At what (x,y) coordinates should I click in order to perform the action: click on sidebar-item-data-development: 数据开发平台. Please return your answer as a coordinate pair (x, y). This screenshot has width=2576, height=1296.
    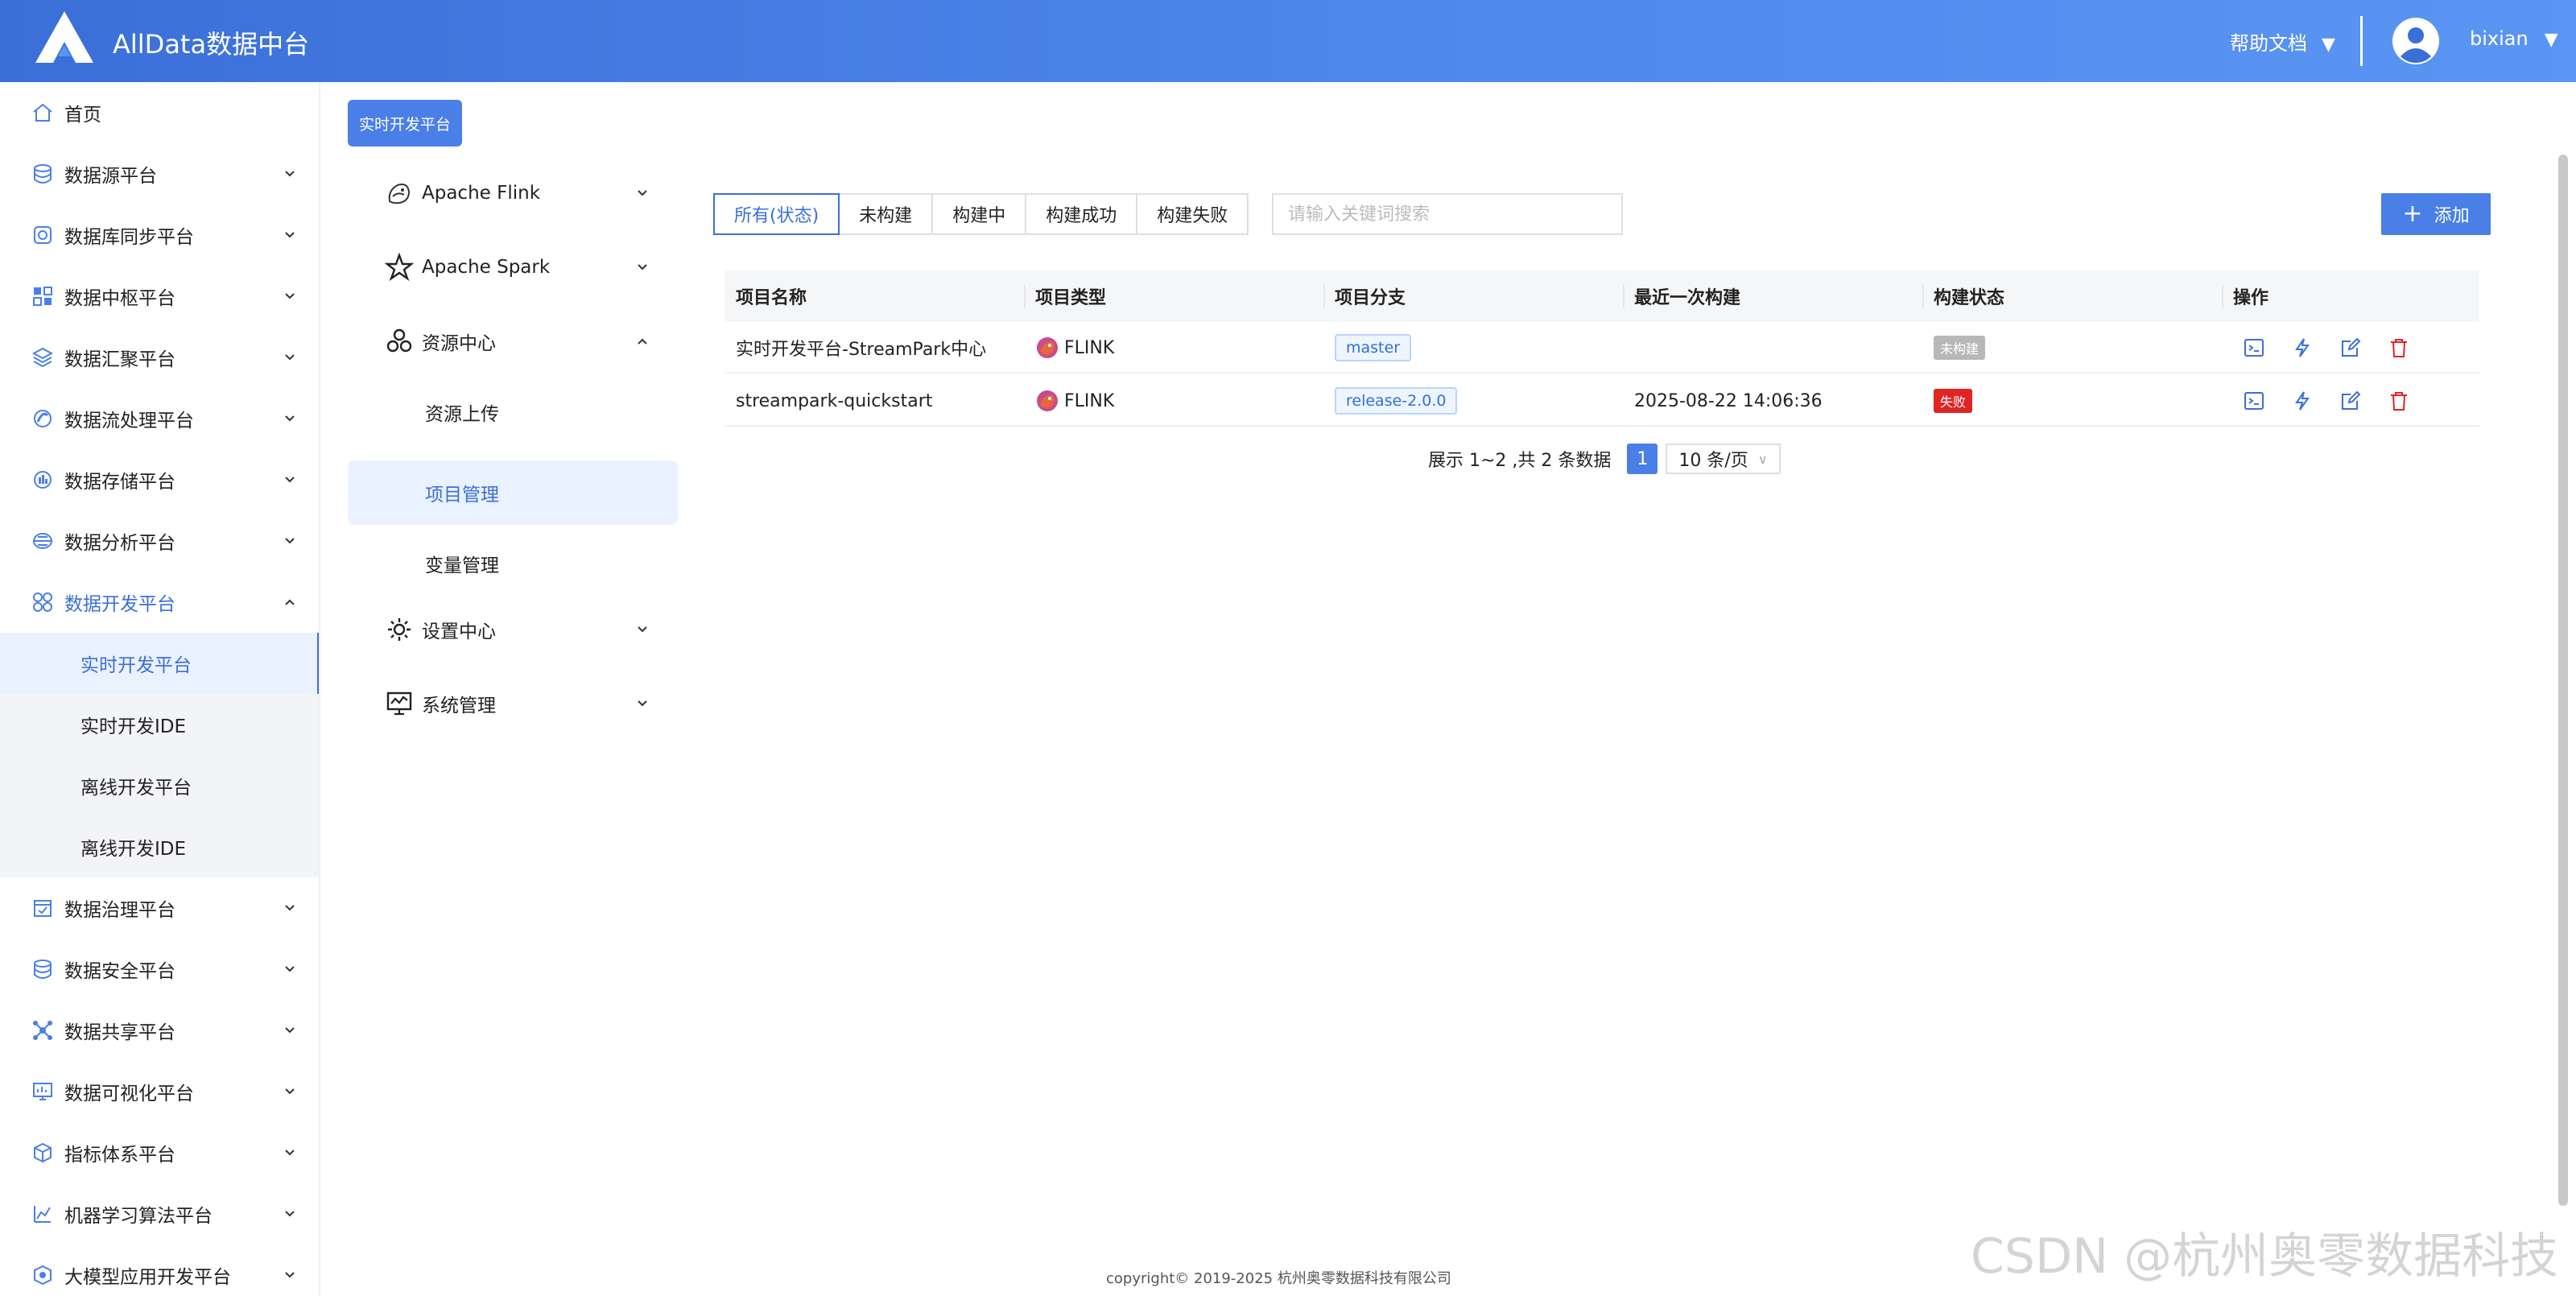
    Looking at the image, I should click on (159, 603).